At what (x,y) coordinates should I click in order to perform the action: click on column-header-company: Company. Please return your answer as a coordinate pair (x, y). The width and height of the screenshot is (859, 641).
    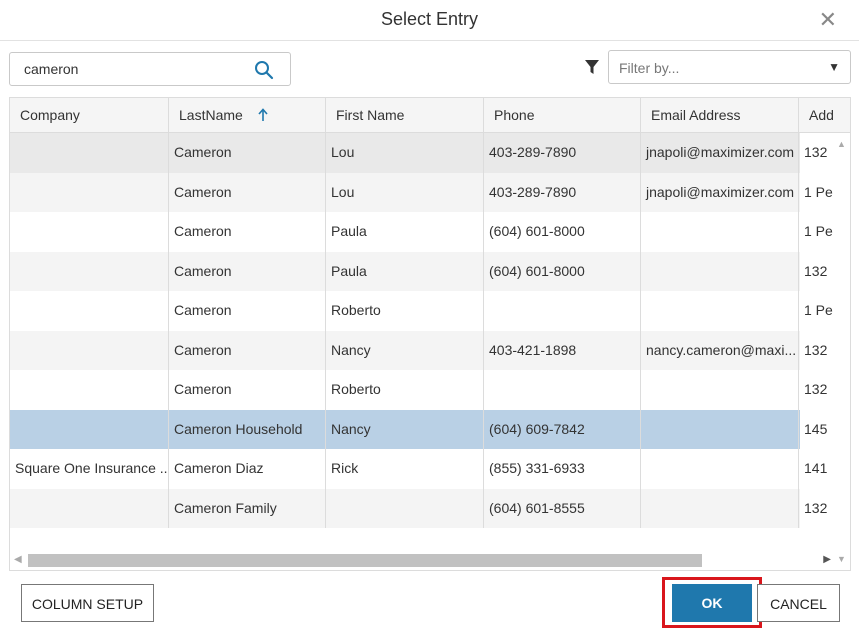
    Looking at the image, I should click on (89, 115).